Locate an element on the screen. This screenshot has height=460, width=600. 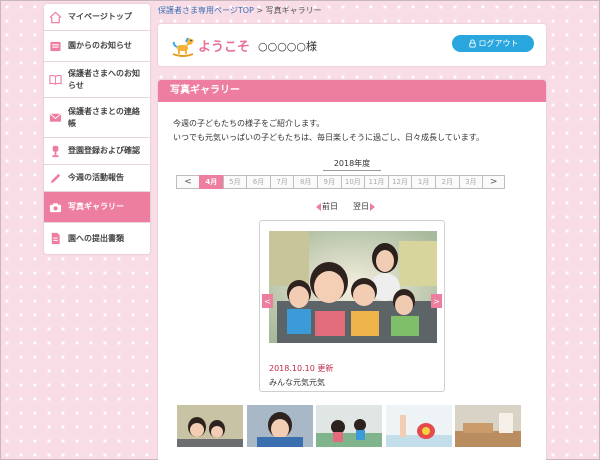
photo-caption: みんな元気元気 is located at coordinates (297, 382).